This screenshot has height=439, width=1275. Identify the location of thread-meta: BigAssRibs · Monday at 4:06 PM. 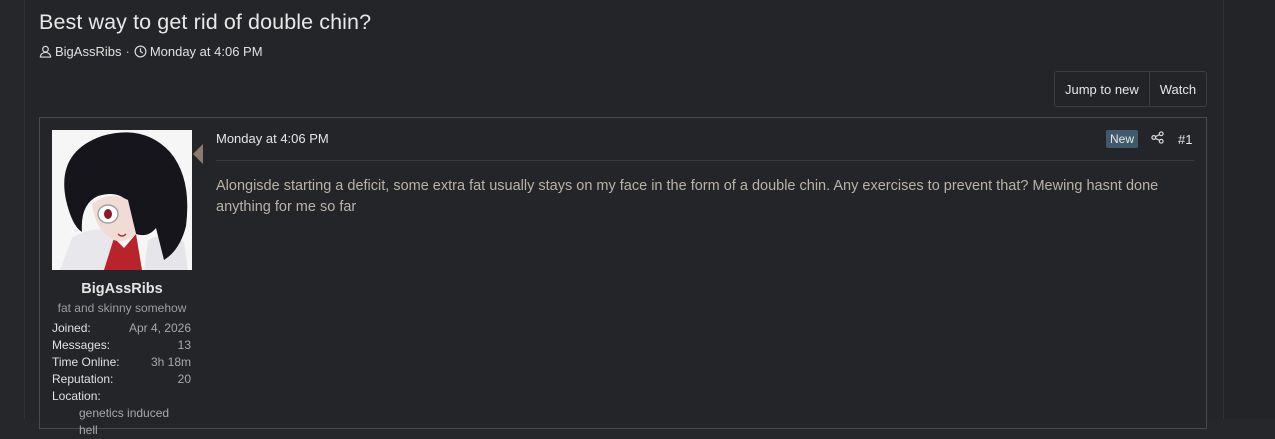
(151, 51).